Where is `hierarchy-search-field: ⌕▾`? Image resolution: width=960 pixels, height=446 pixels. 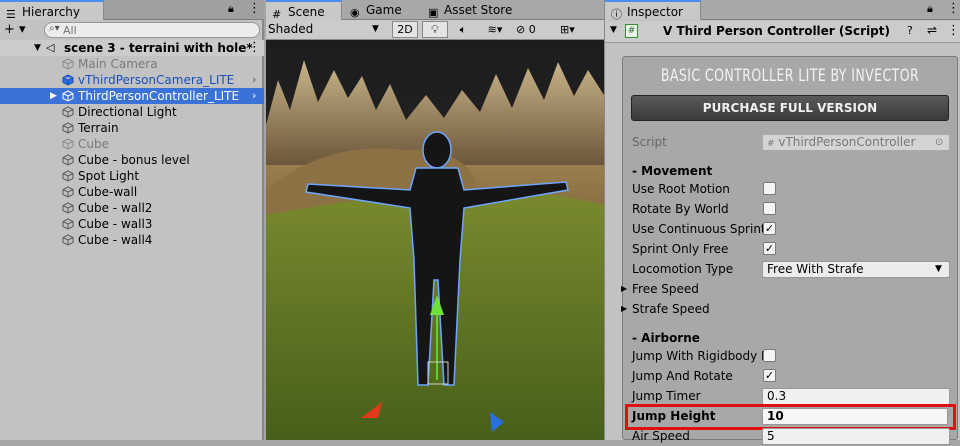
hierarchy-search-field: ⌕▾ is located at coordinates (152, 30).